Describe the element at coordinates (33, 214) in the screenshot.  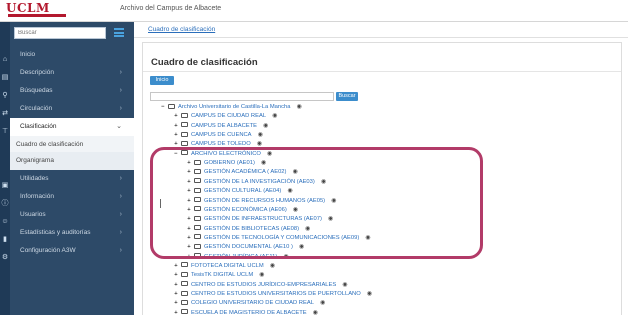
I see `sidebar-item-label: Usuarios` at that location.